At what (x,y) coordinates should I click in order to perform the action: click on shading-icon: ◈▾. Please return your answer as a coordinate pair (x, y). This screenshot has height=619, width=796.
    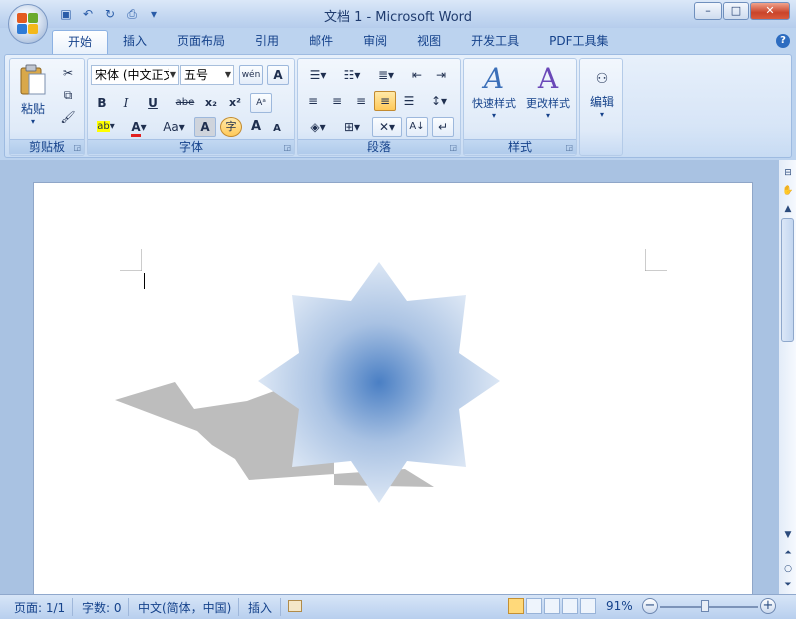
    Looking at the image, I should click on (318, 127).